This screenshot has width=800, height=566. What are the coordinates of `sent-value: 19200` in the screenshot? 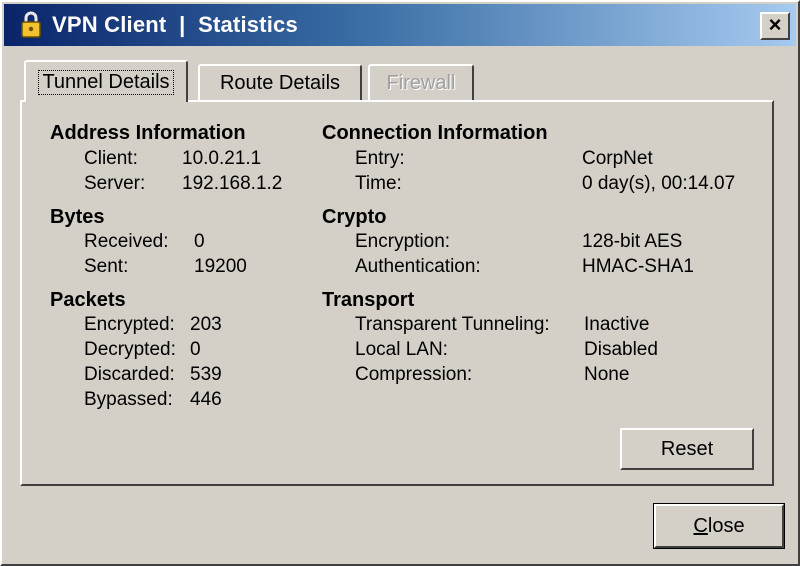 It's located at (220, 266).